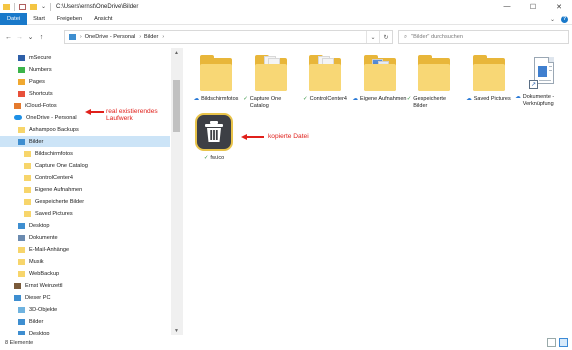  Describe the element at coordinates (69, 19) in the screenshot. I see `tab-freigeben: Freigeben` at that location.